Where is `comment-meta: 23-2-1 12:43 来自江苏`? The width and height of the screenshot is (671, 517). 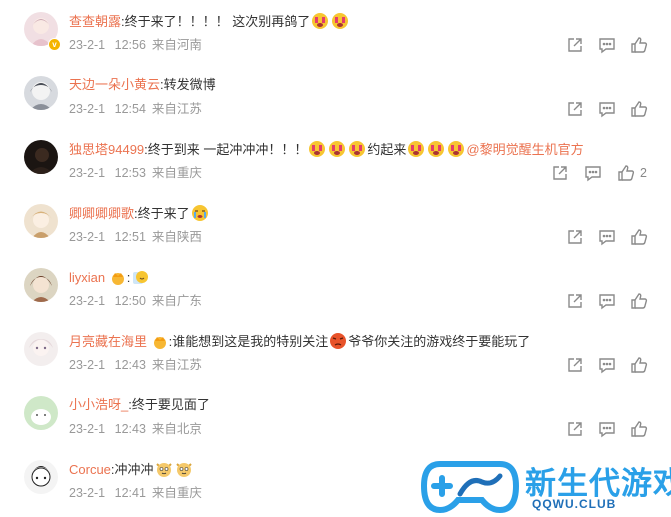 comment-meta: 23-2-1 12:43 来自江苏 is located at coordinates (135, 365).